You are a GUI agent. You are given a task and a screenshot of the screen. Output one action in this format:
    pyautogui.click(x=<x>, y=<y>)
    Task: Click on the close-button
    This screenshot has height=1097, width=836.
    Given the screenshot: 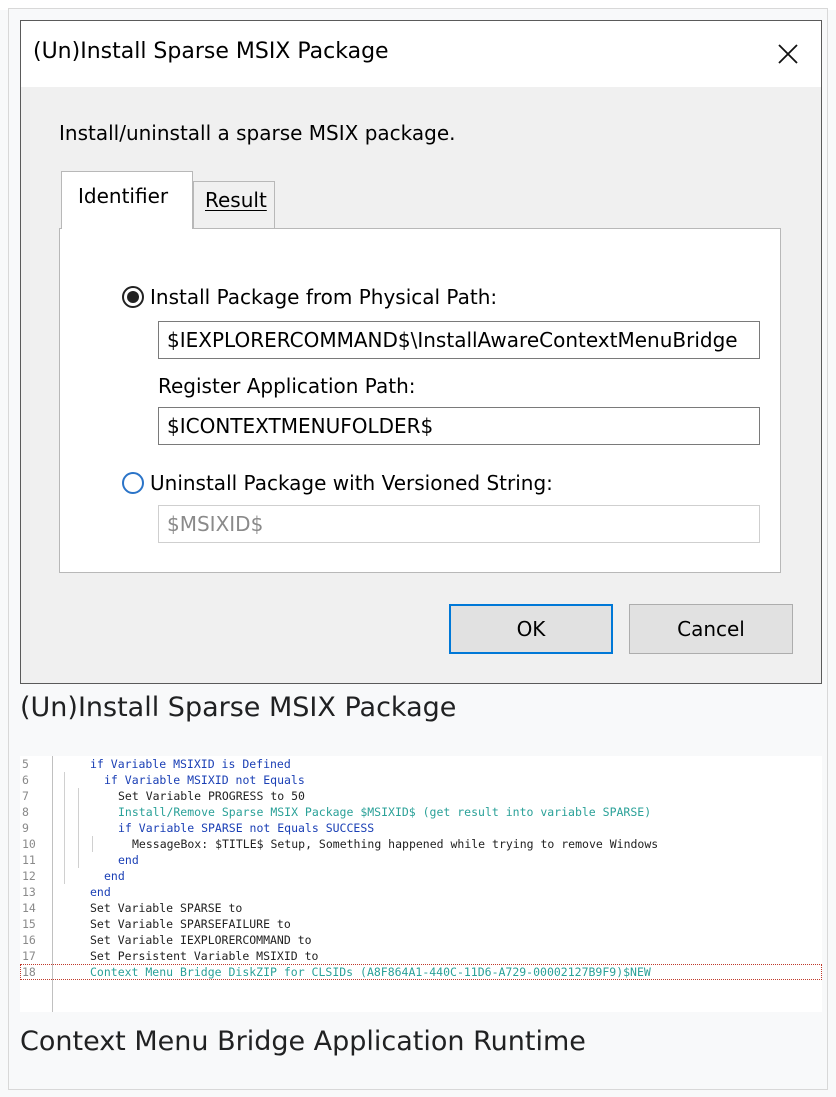 What is the action you would take?
    pyautogui.click(x=788, y=54)
    